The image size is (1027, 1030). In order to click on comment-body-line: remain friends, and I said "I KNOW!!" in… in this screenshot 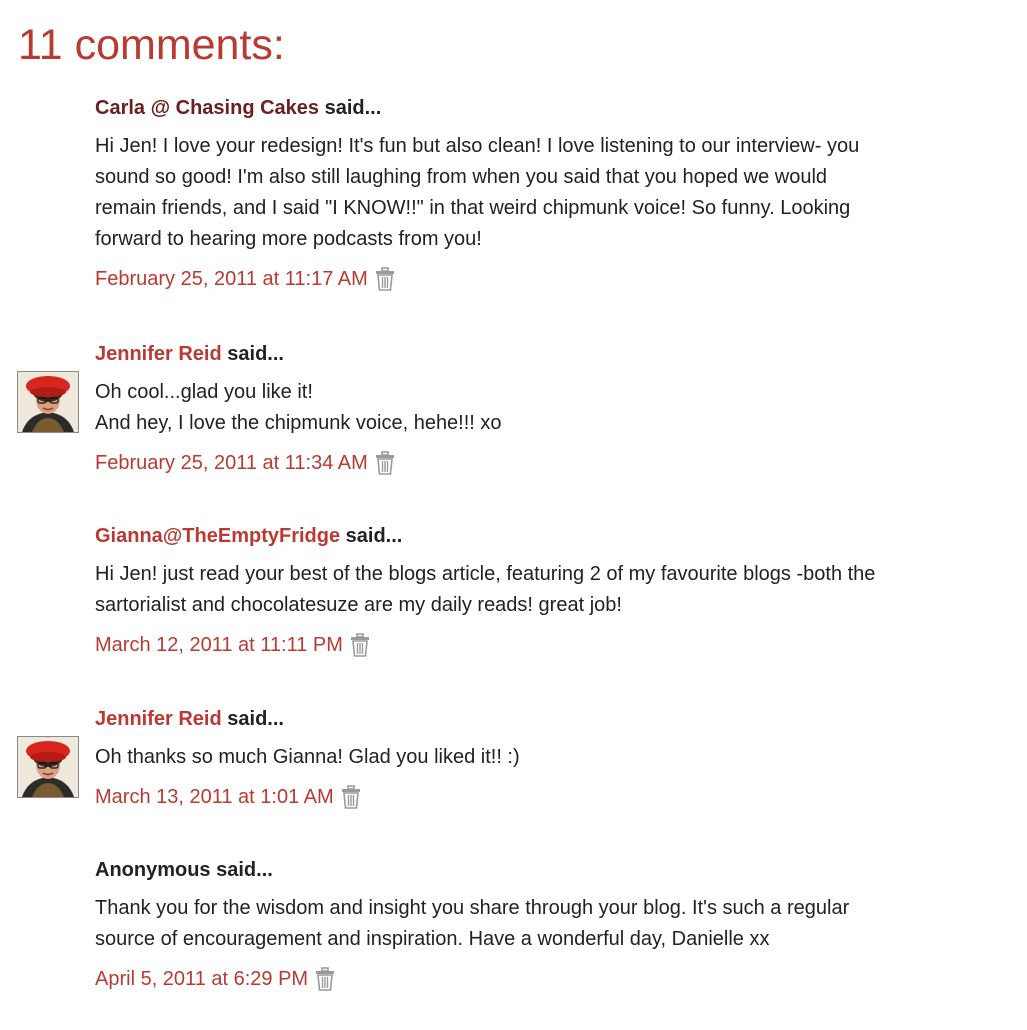, I will do `click(473, 208)`.